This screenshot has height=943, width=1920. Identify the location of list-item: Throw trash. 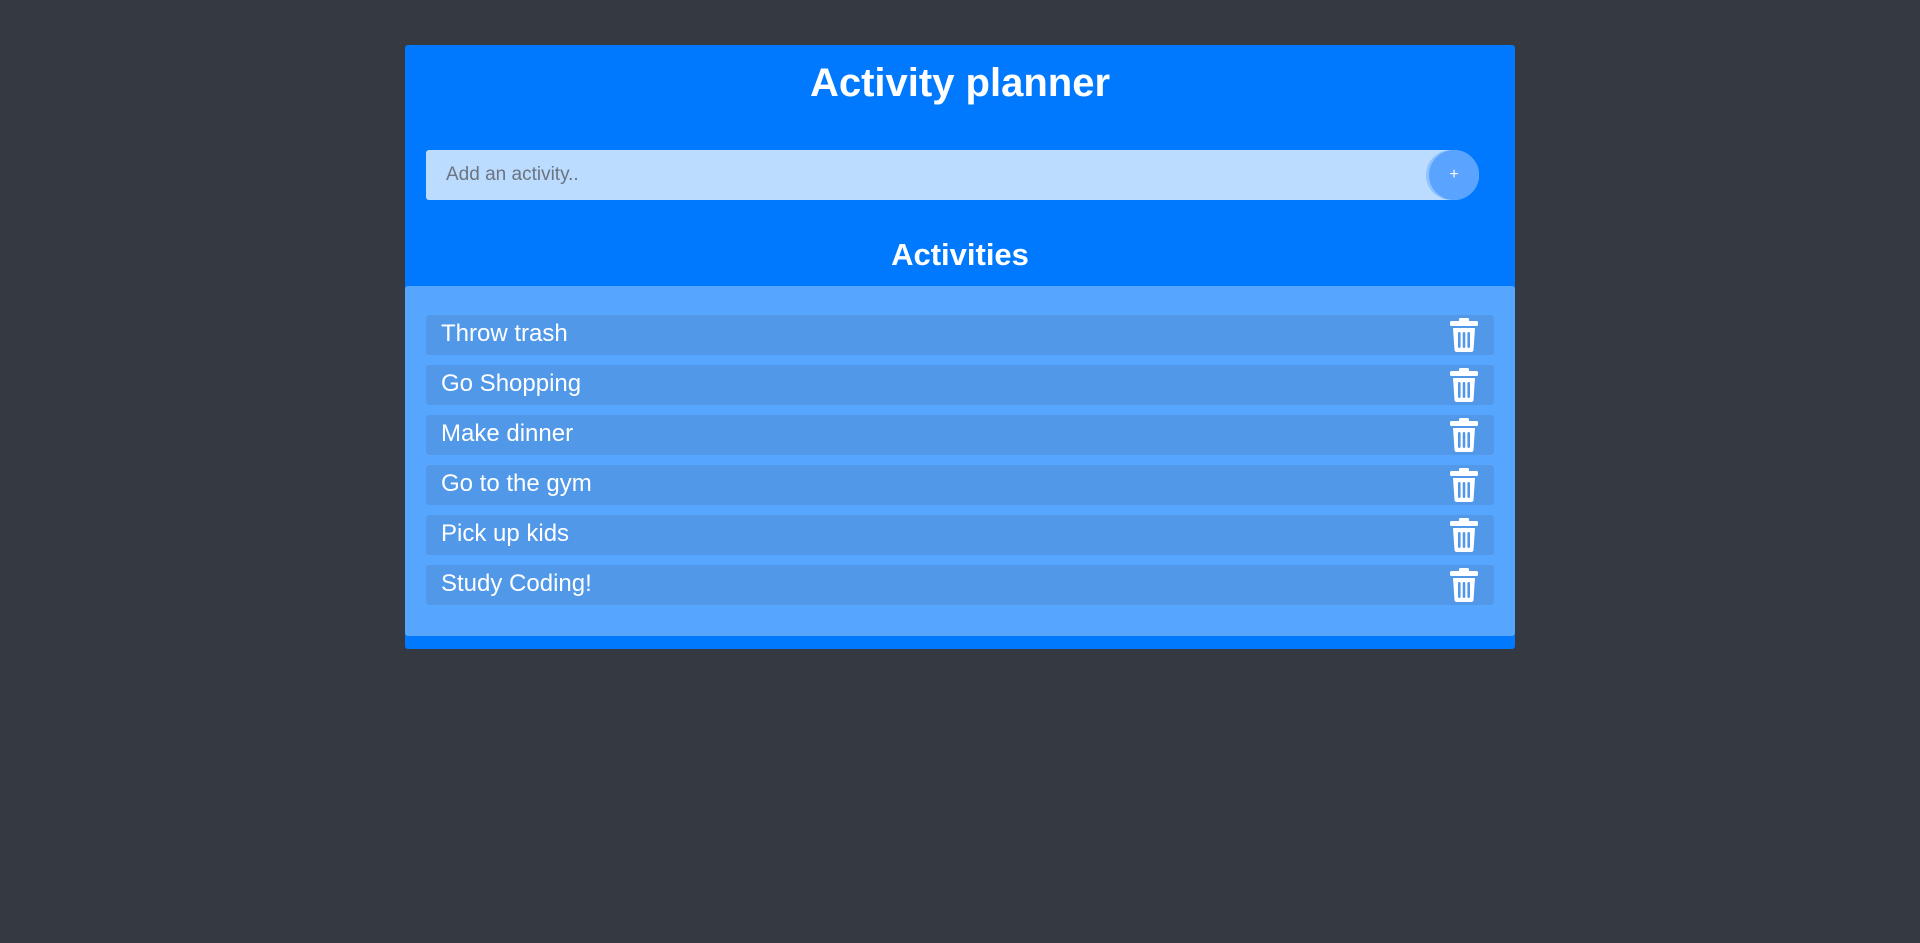
(960, 335).